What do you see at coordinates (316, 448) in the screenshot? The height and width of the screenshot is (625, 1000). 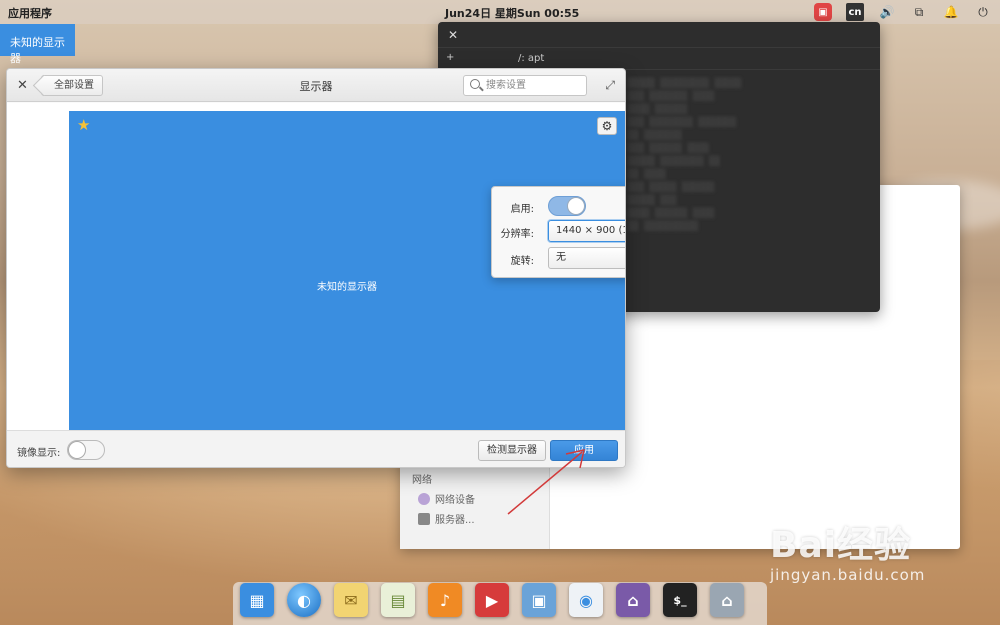 I see `action-bar: 镜像显示: 检测显示器 应用` at bounding box center [316, 448].